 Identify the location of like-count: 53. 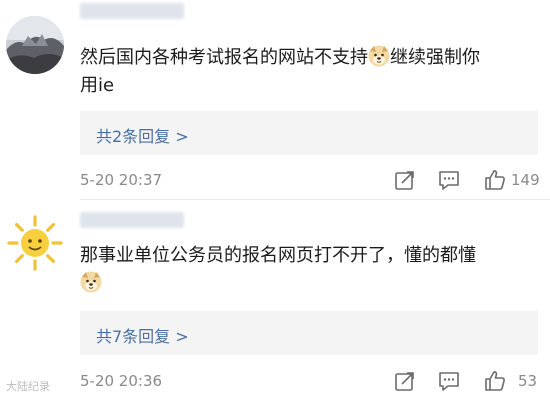
(528, 381).